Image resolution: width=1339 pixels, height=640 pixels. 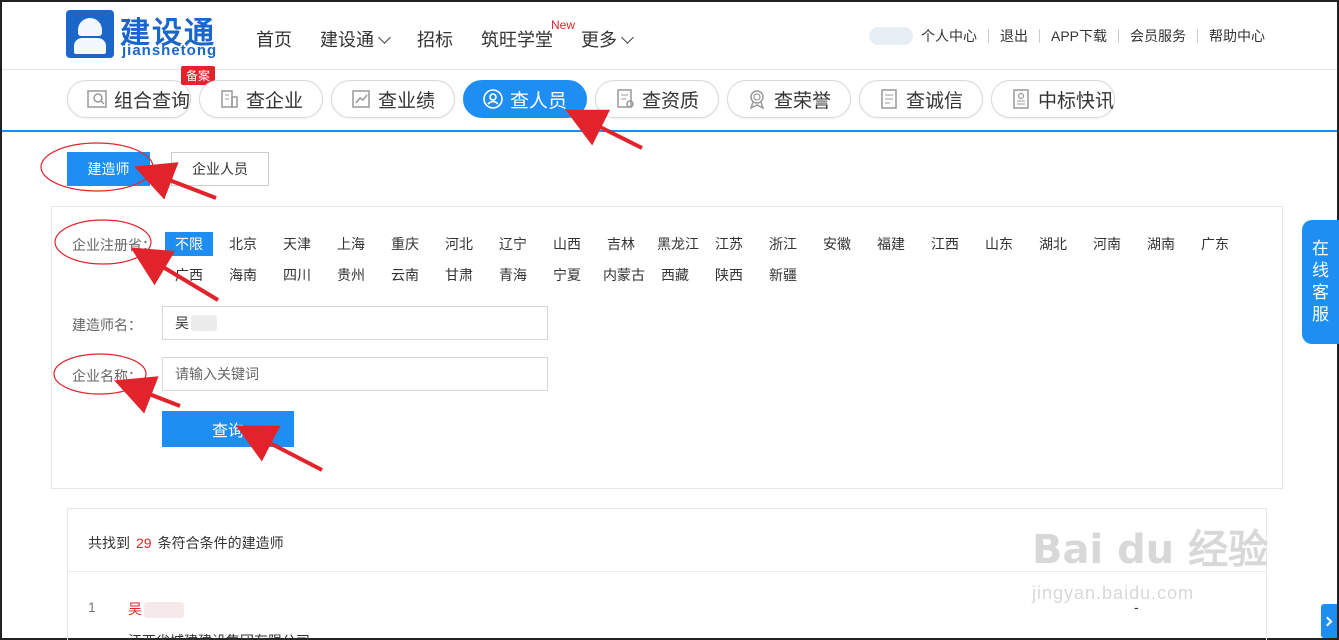 I want to click on tab-honor: 查荣誉, so click(x=789, y=99).